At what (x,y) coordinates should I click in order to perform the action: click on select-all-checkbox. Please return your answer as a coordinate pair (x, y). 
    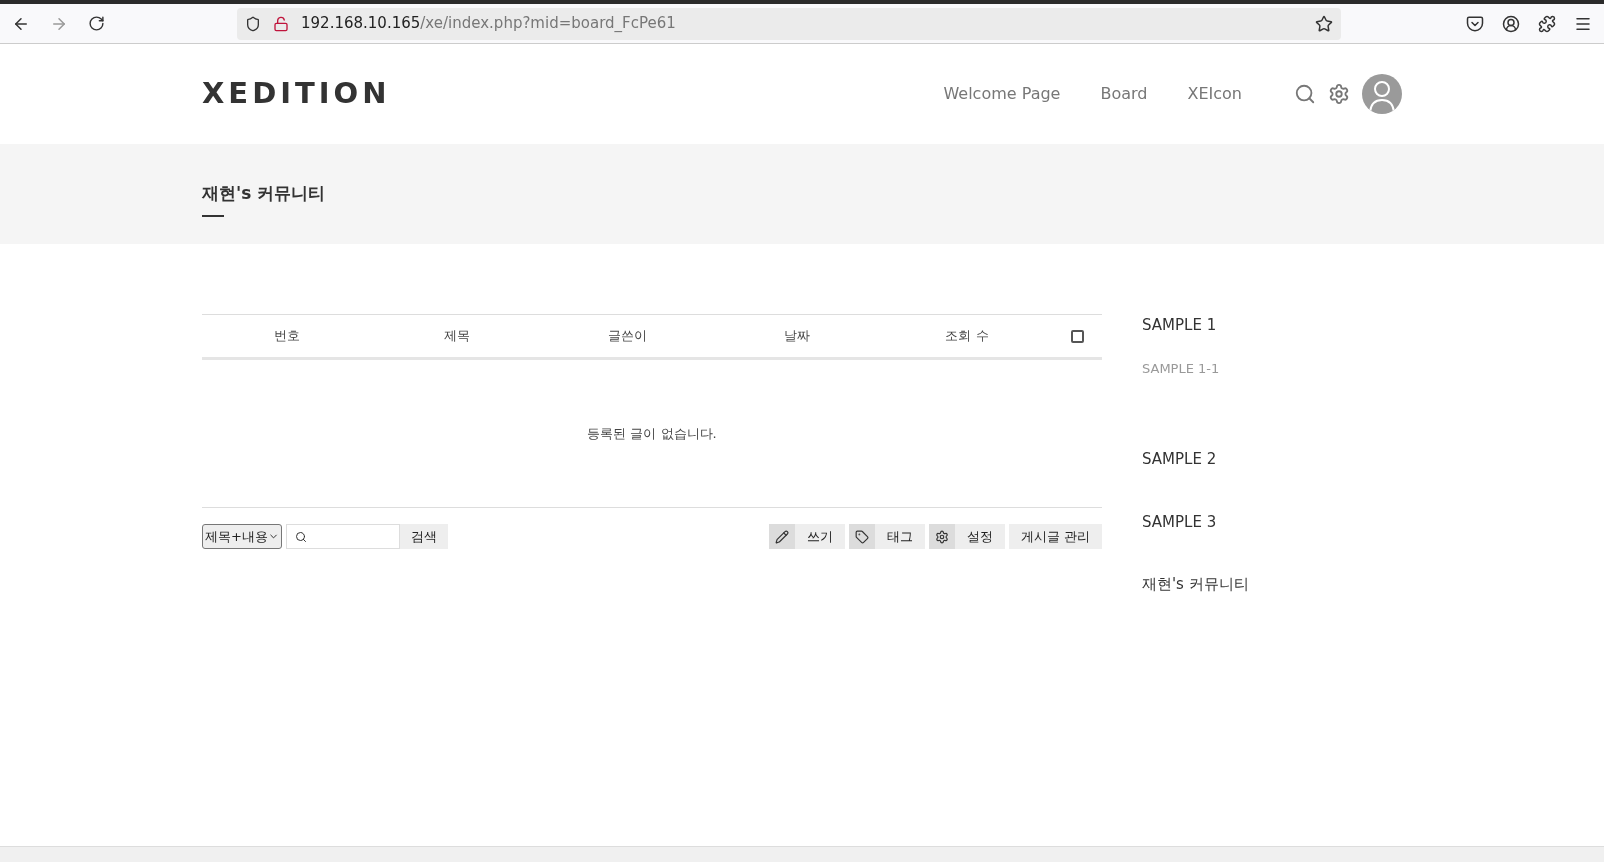
    Looking at the image, I should click on (1077, 336).